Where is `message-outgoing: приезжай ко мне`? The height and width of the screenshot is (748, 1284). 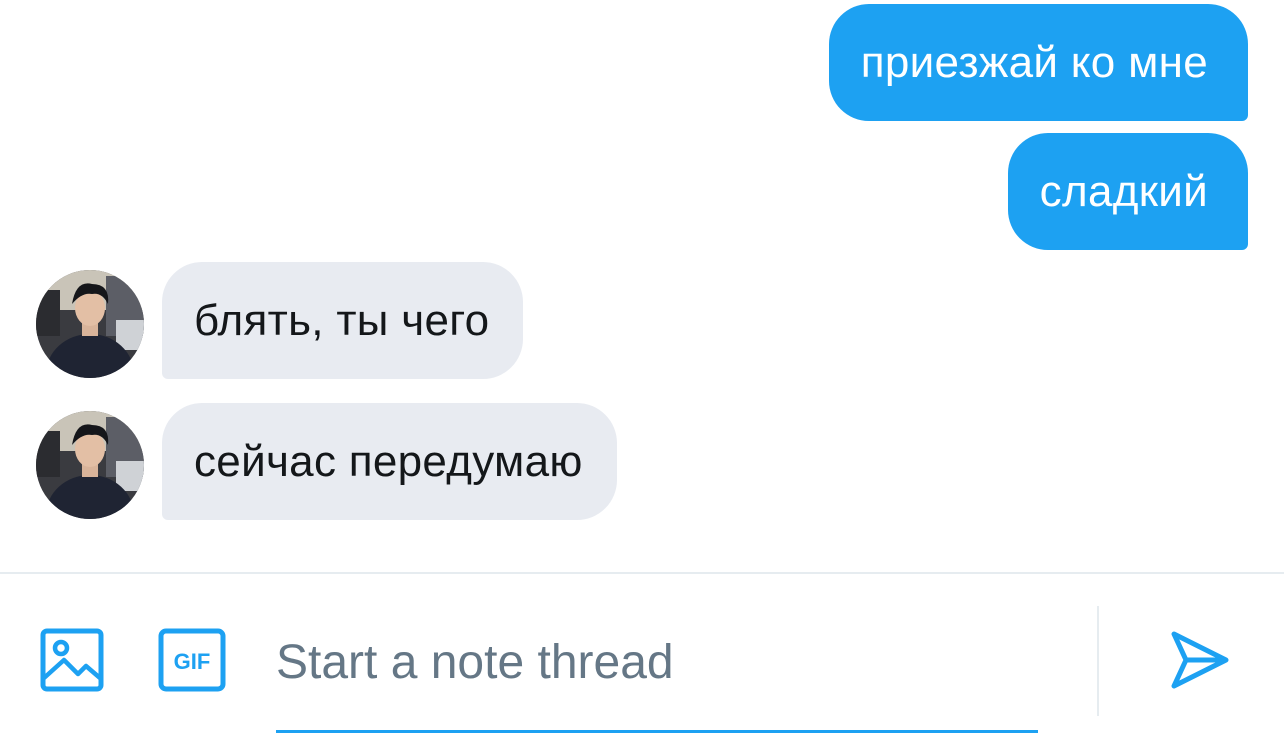 message-outgoing: приезжай ко мне is located at coordinates (1038, 62).